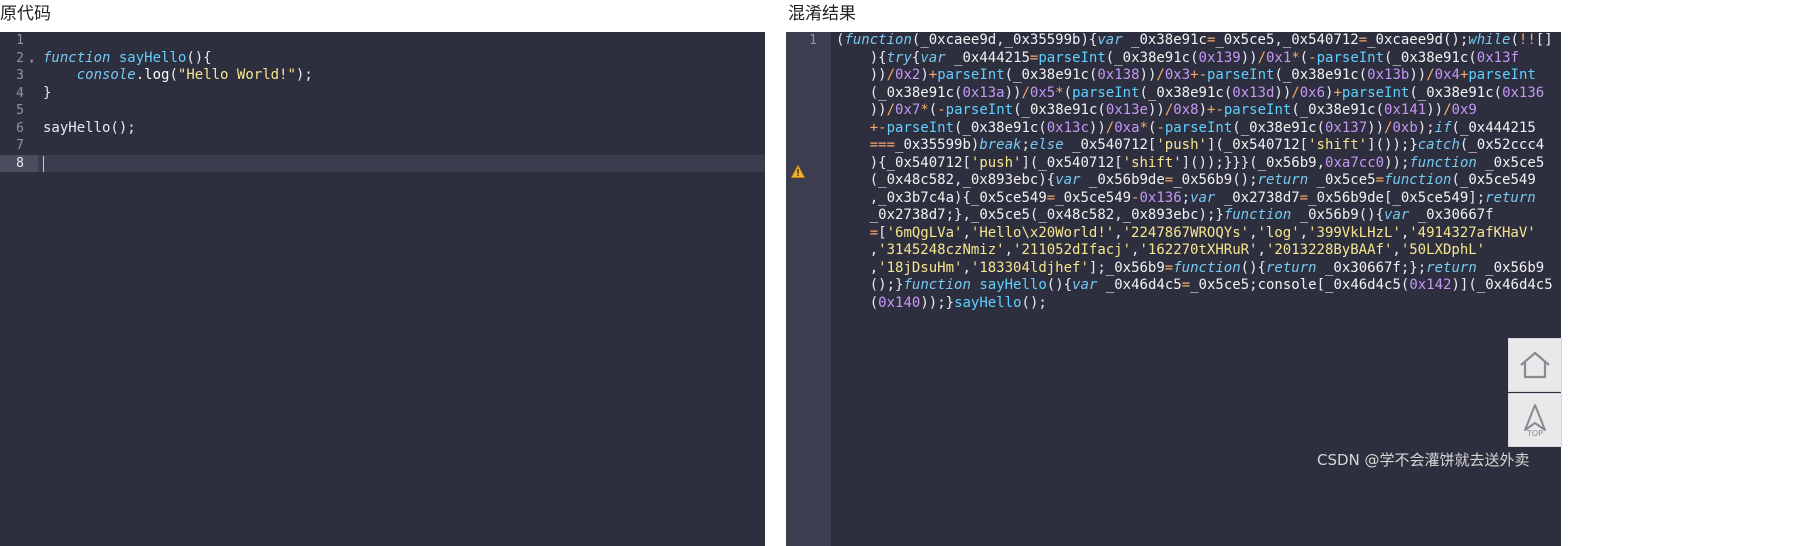  I want to click on code-line-4: }, so click(47, 92).